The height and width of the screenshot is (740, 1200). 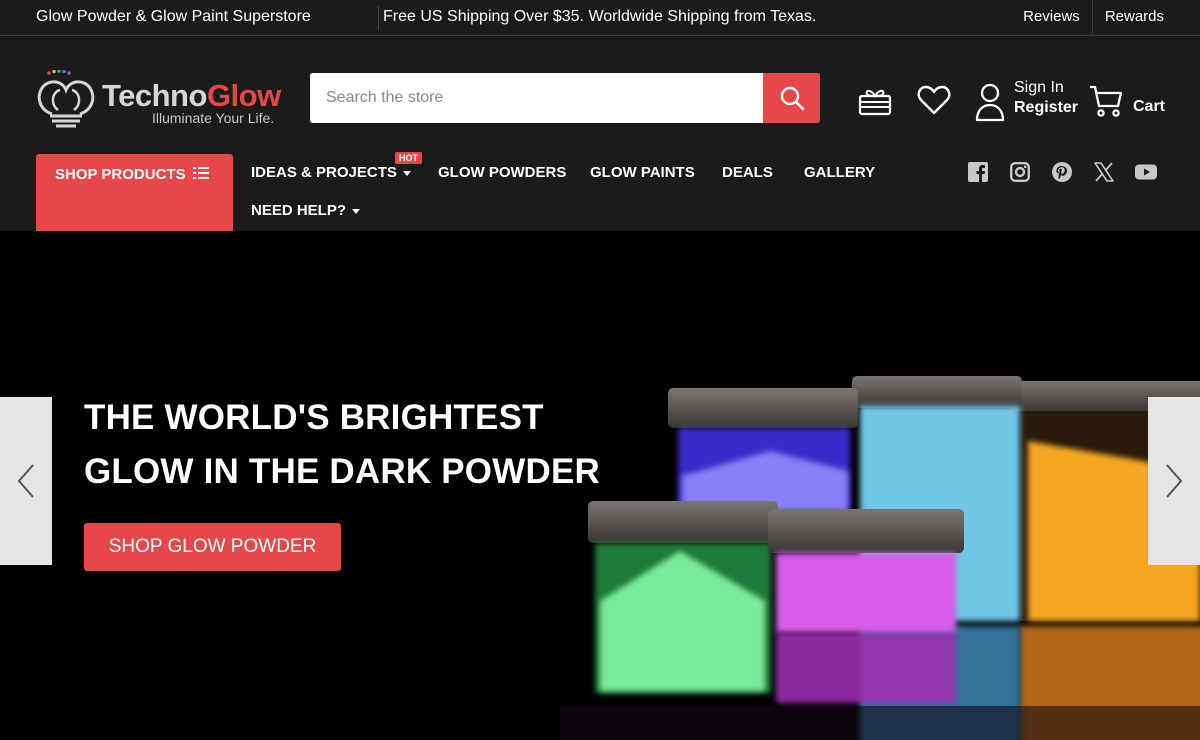 What do you see at coordinates (1146, 172) in the screenshot?
I see `youtube-icon` at bounding box center [1146, 172].